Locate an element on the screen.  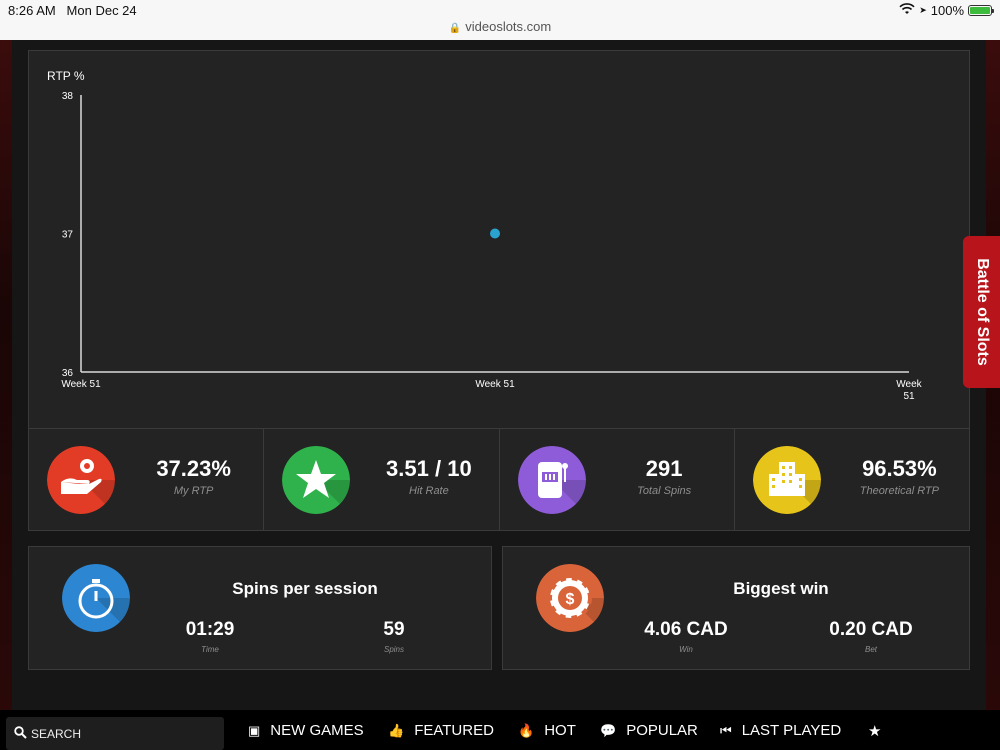
thumbs-up-icon: 👍 is located at coordinates (396, 730).